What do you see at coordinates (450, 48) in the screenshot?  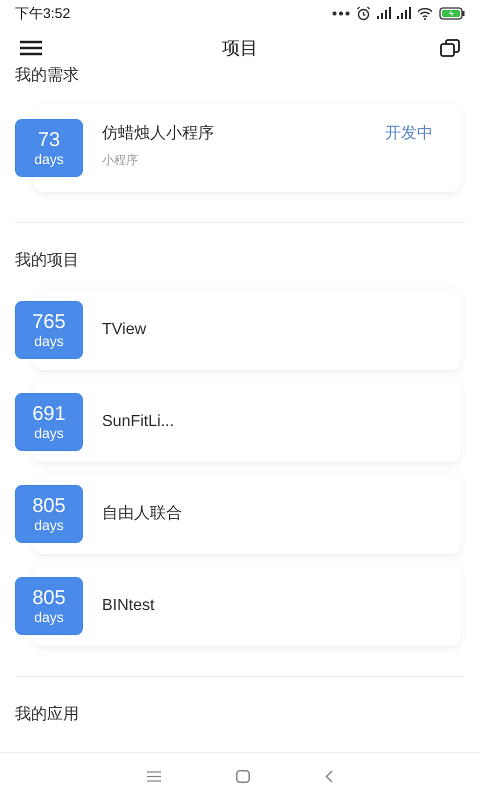 I see `copy-icon` at bounding box center [450, 48].